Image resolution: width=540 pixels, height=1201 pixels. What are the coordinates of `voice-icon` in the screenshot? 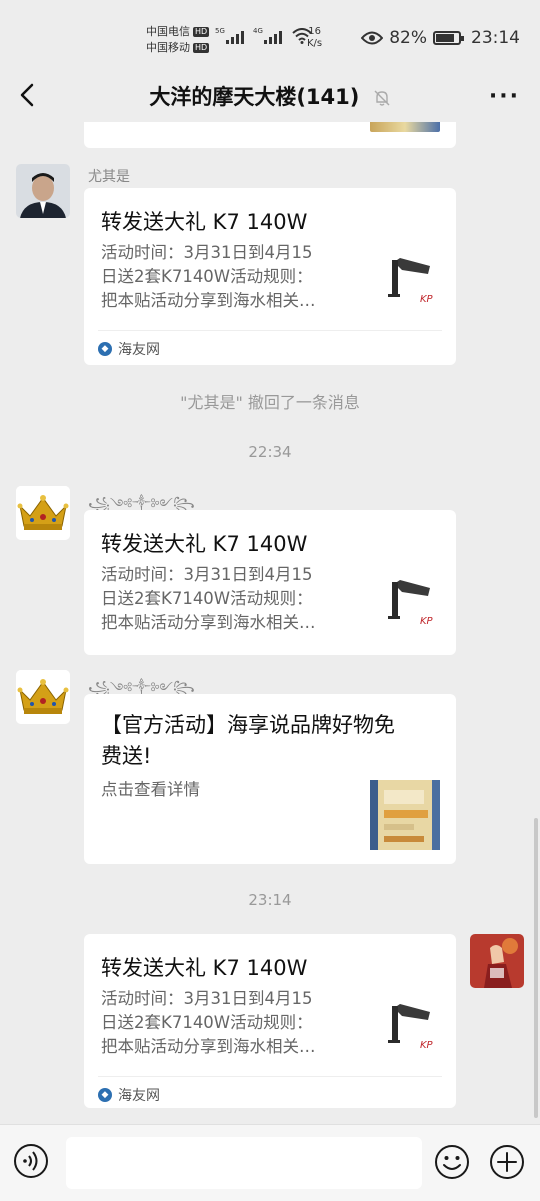 It's located at (30, 1161).